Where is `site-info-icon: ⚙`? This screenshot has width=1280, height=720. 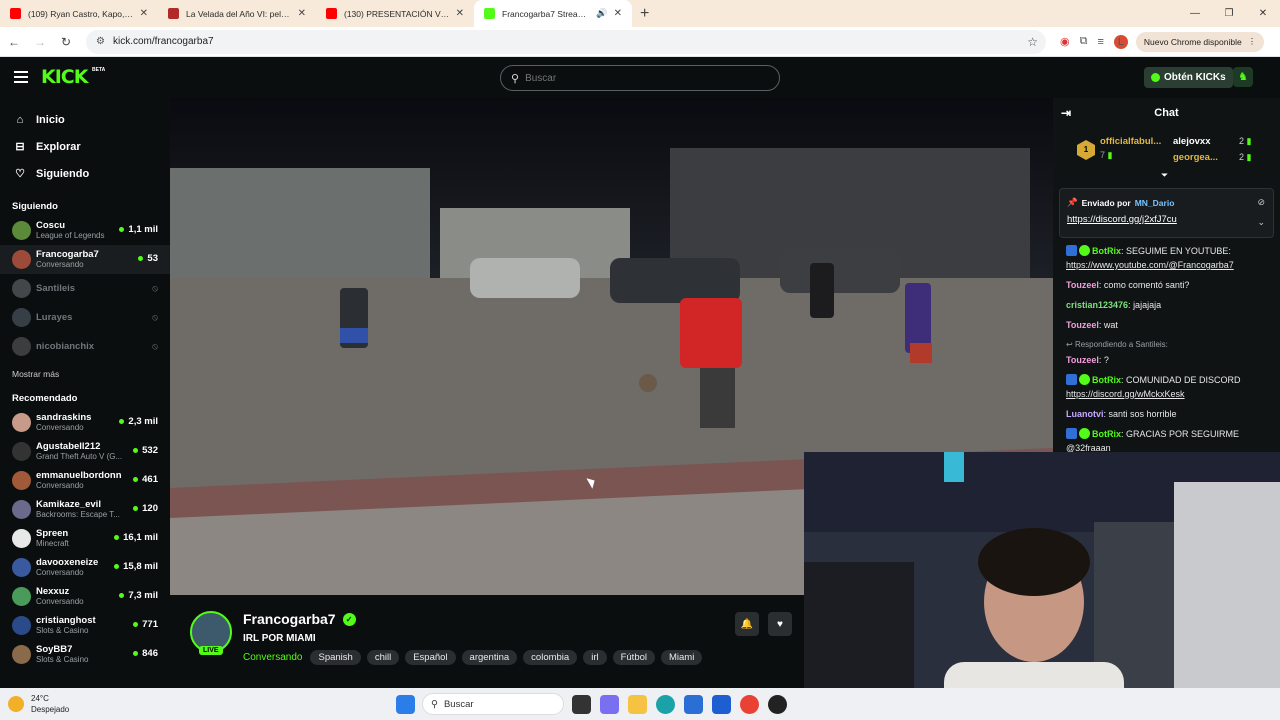
site-info-icon: ⚙ is located at coordinates (100, 41).